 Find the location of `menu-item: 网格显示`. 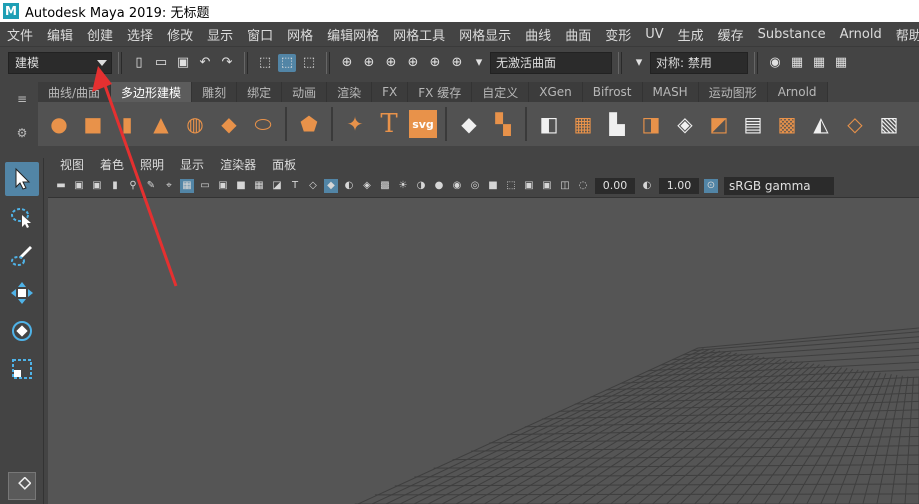

menu-item: 网格显示 is located at coordinates (485, 34).